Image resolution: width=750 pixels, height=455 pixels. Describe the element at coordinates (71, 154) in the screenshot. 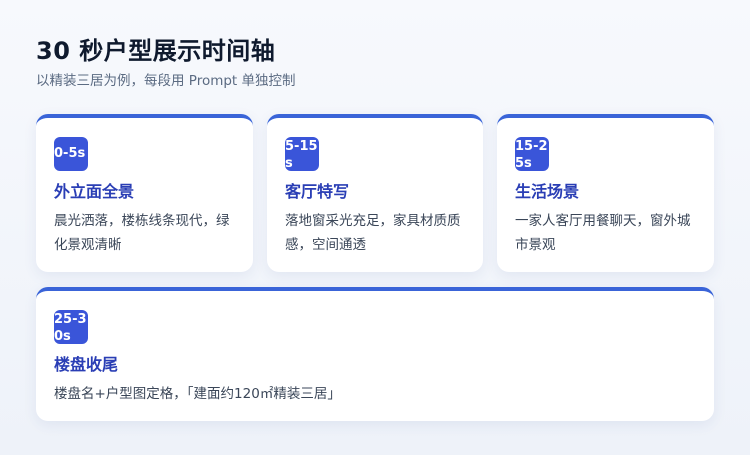

I see `time-badge: 0-5s` at that location.